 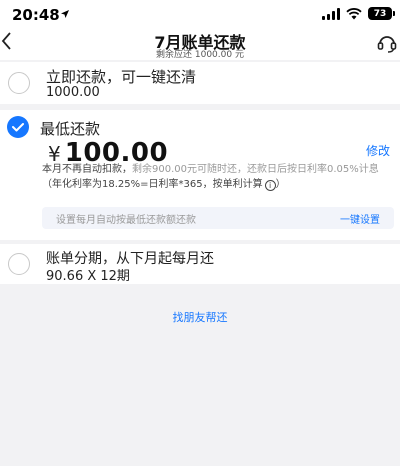 I want to click on one-click-setup-button: 一键设置, so click(x=360, y=218).